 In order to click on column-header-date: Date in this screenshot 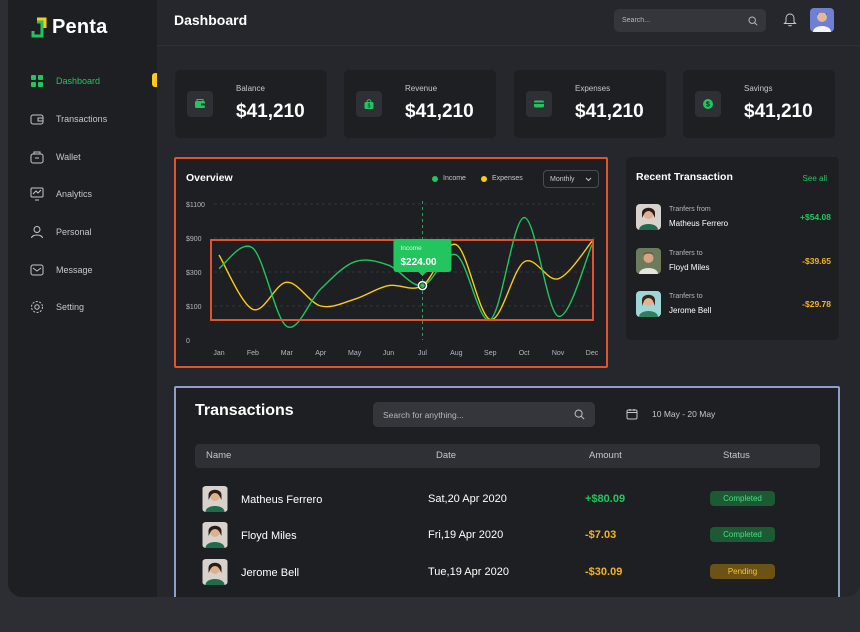, I will do `click(446, 455)`.